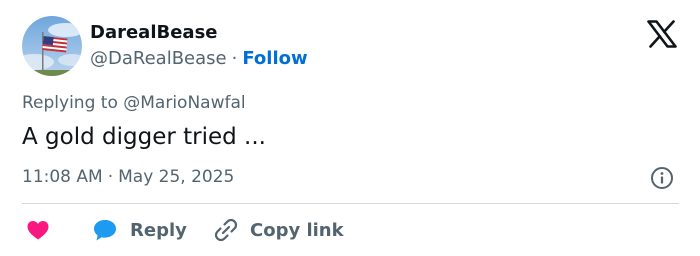  Describe the element at coordinates (297, 230) in the screenshot. I see `copy-link-label: Copy link` at that location.